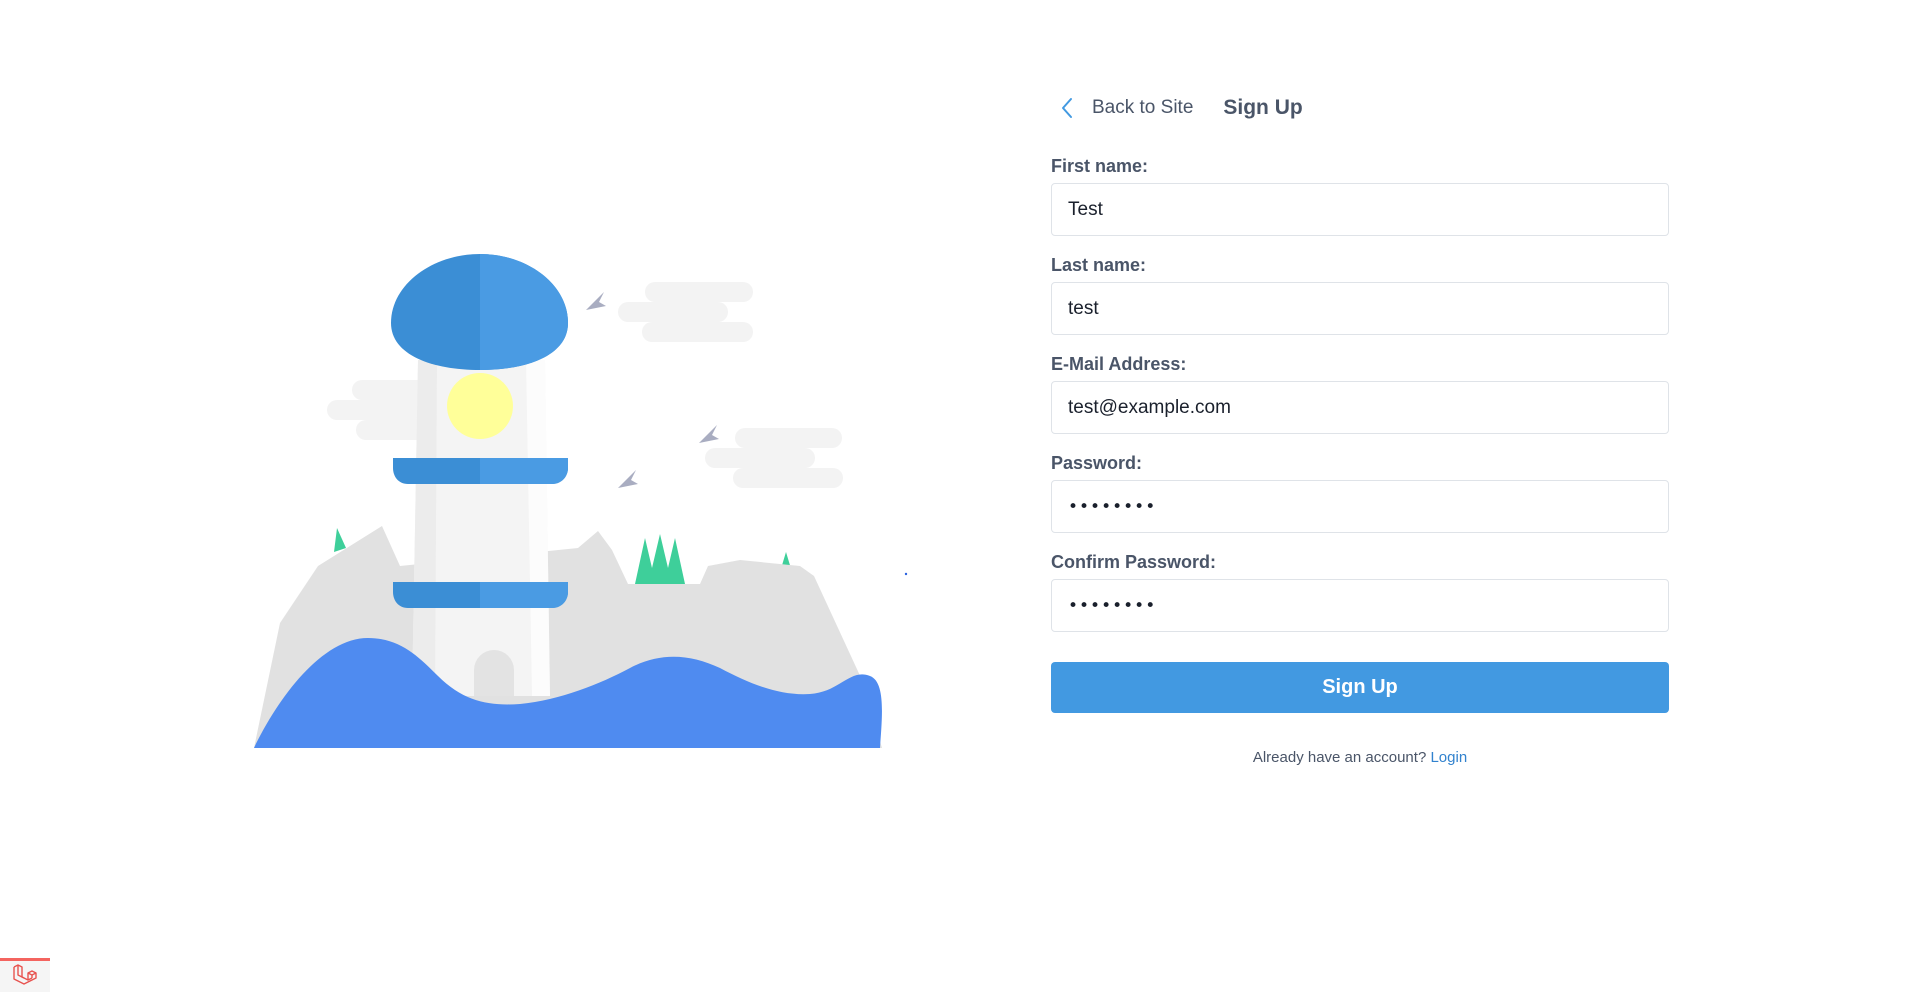  Describe the element at coordinates (1099, 265) in the screenshot. I see `last-name-label: Last name:` at that location.